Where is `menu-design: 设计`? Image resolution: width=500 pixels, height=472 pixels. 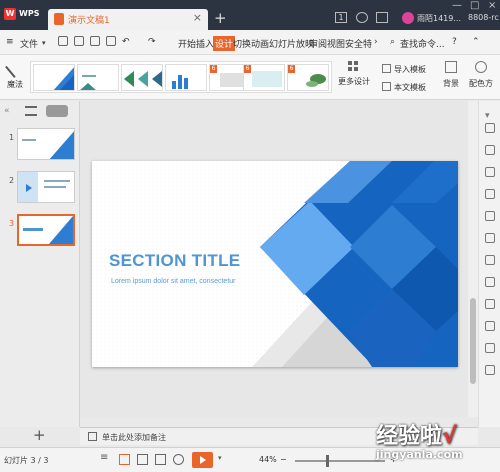 menu-design: 设计 is located at coordinates (224, 43).